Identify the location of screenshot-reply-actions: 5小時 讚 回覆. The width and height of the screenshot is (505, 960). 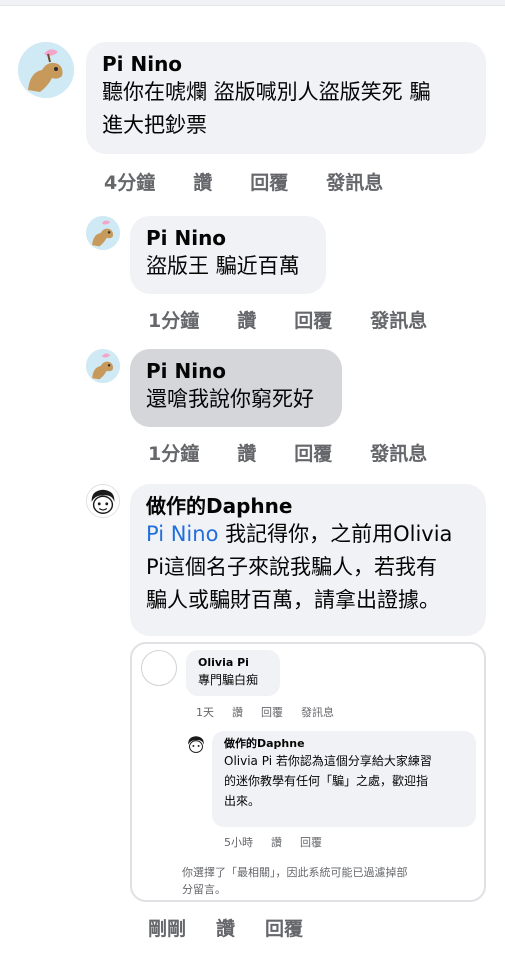
(282, 842).